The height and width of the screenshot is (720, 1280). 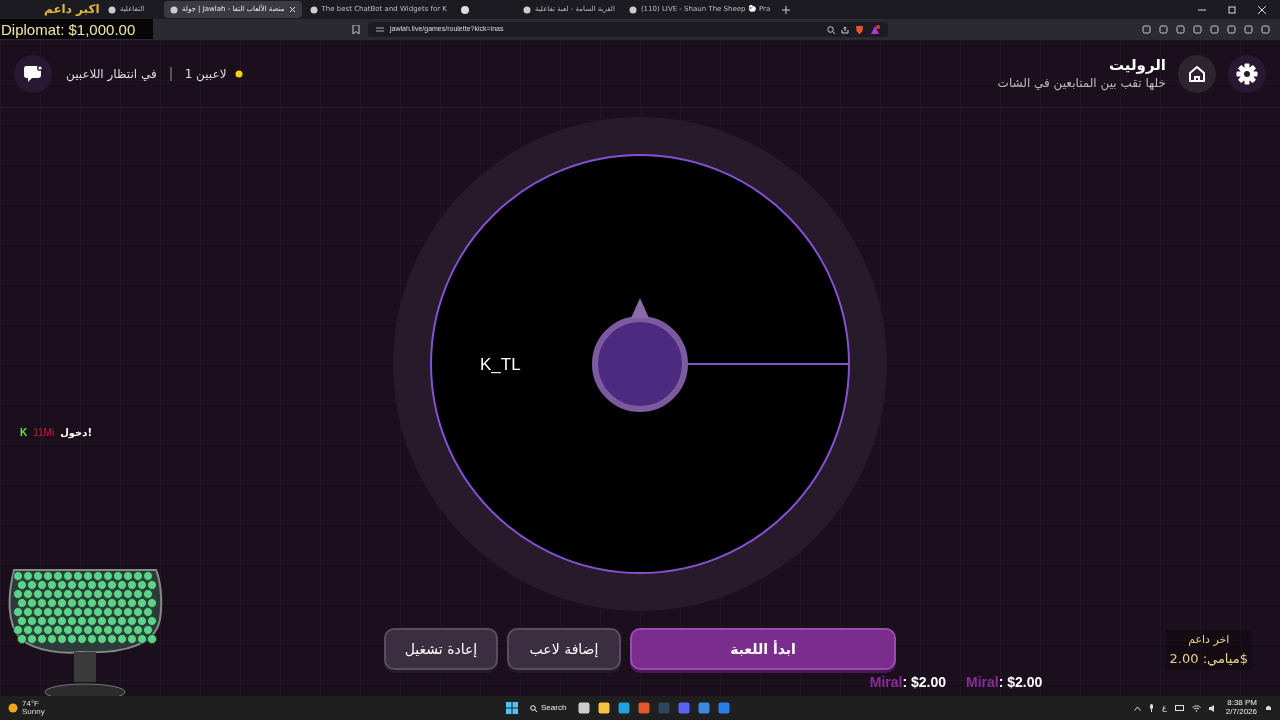 I want to click on chevron-up-icon, so click(x=1138, y=708).